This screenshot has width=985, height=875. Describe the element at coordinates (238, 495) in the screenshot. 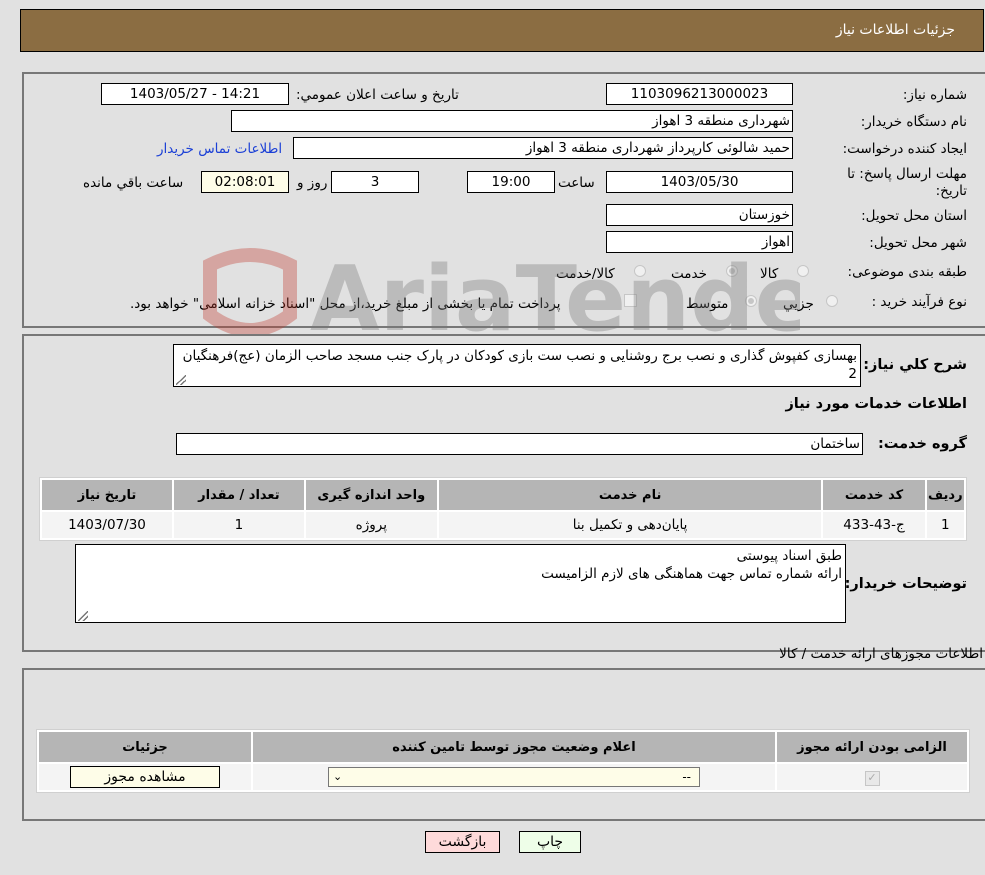

I see `col-quantity: تعداد / مقدار` at that location.